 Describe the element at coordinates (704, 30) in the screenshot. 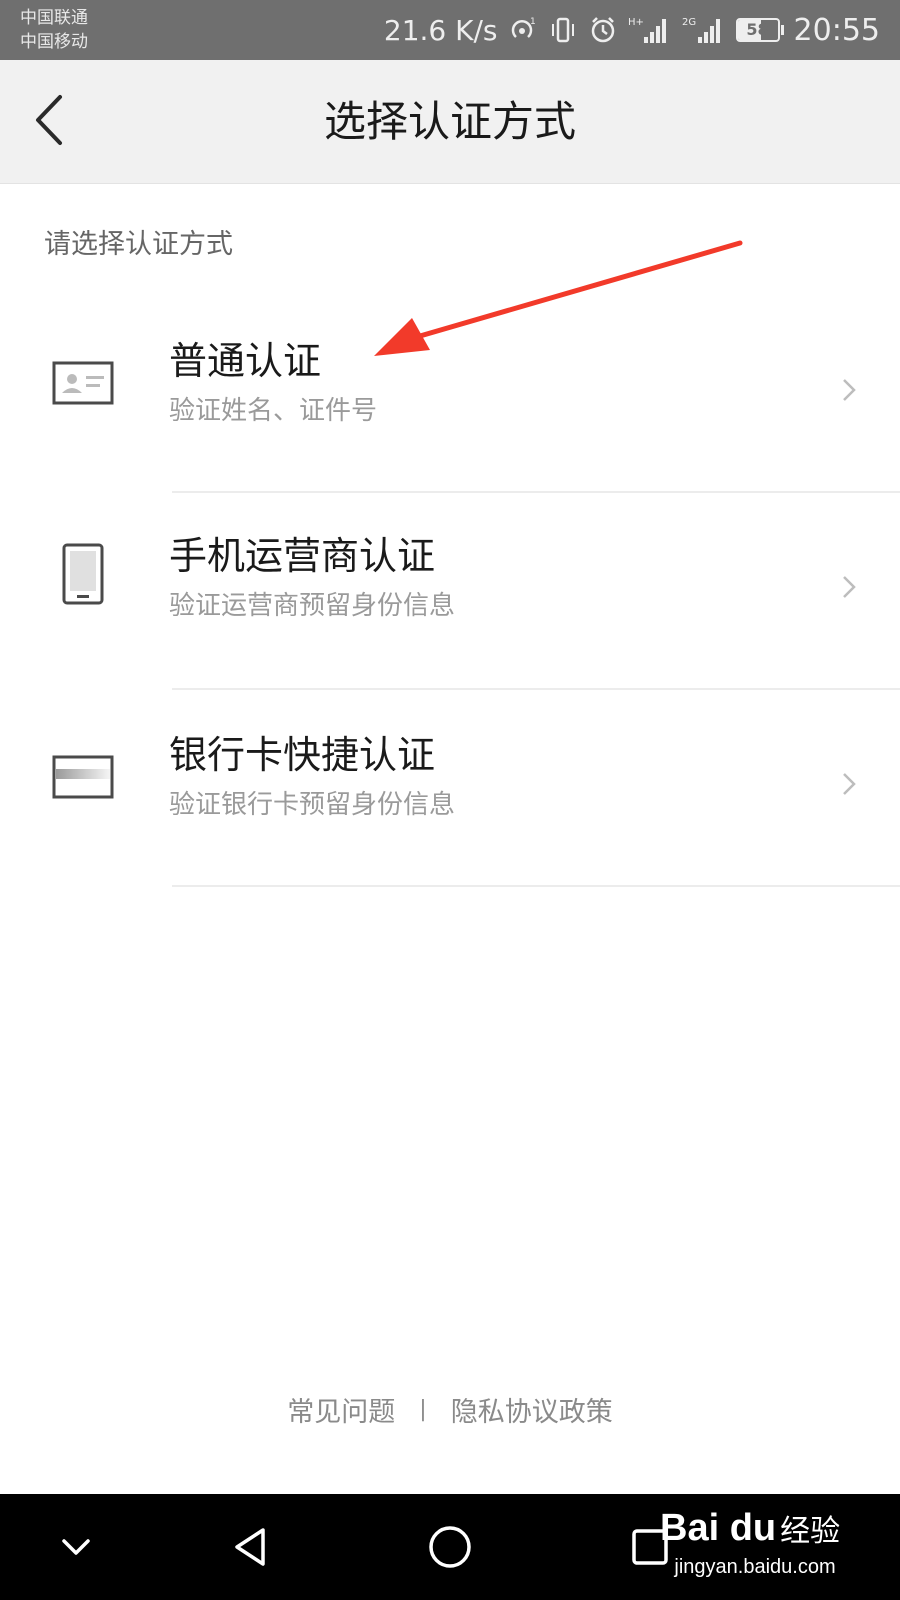

I see `signal-icon-2: 2G` at that location.